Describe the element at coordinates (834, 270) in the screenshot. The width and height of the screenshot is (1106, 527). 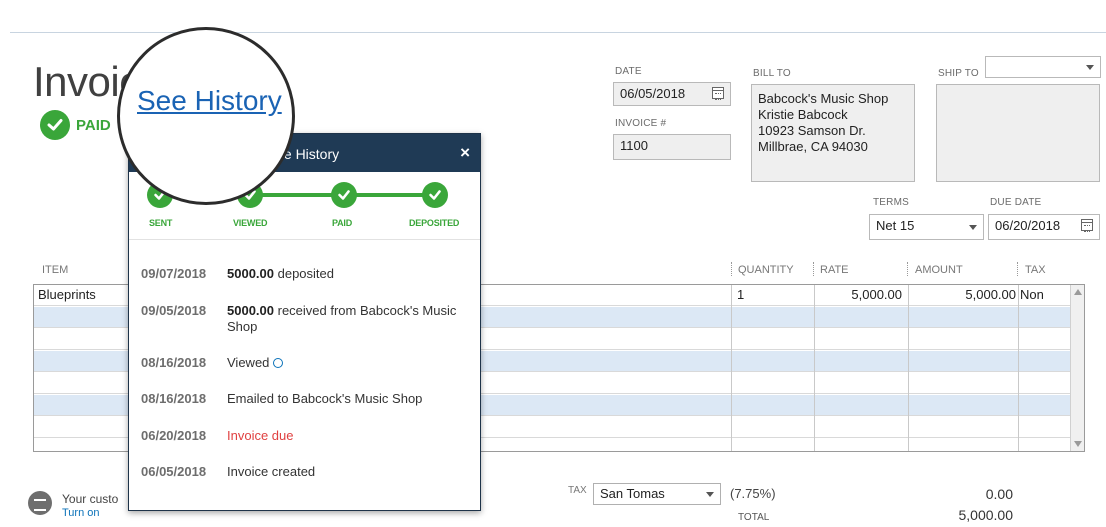
I see `column-header-rate: RATE` at that location.